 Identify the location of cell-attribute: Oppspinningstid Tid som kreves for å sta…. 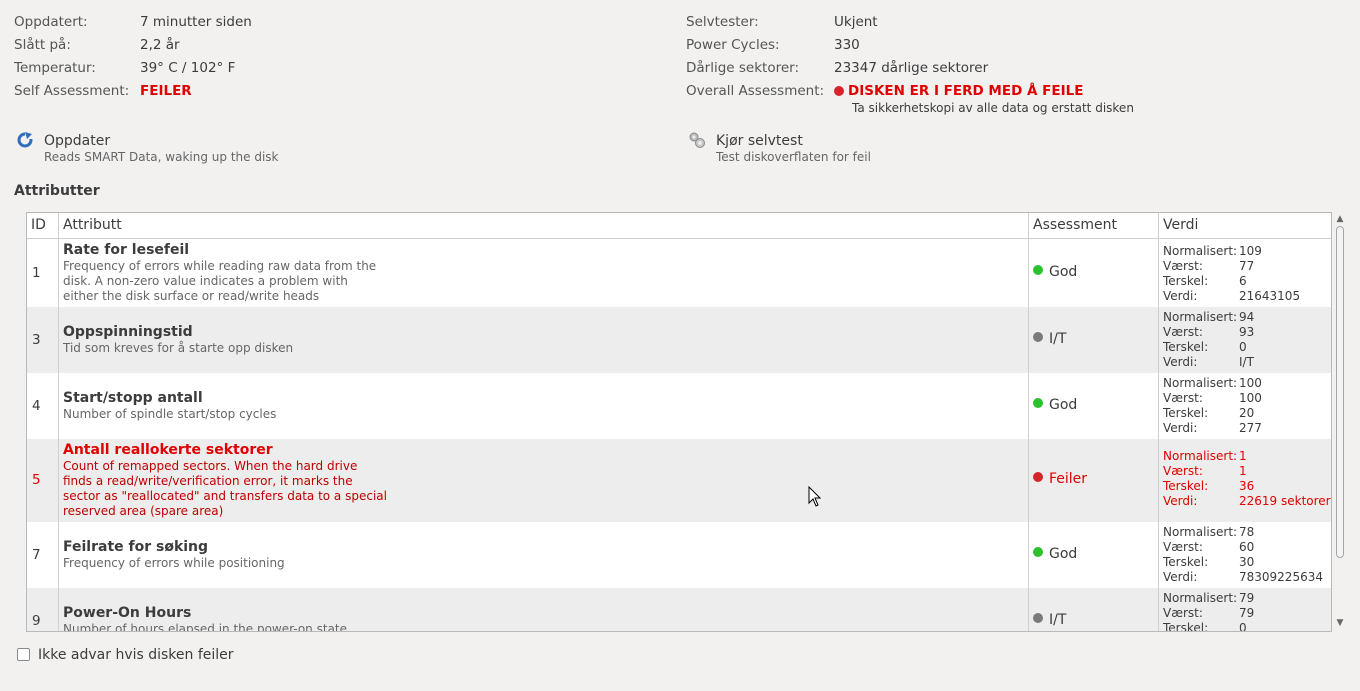
(228, 340).